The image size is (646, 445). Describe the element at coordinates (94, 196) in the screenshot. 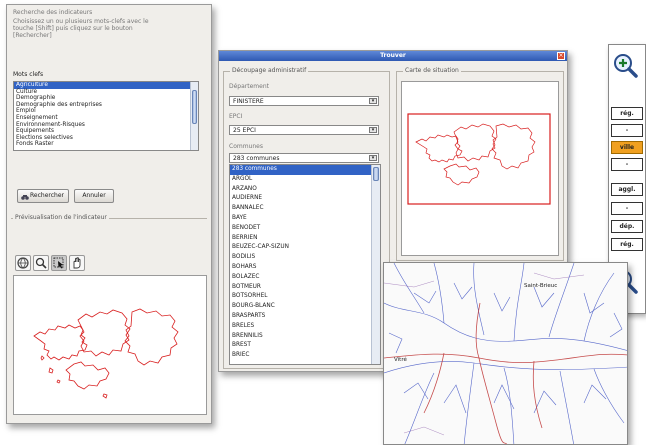

I see `cancel-button: Annuler` at that location.